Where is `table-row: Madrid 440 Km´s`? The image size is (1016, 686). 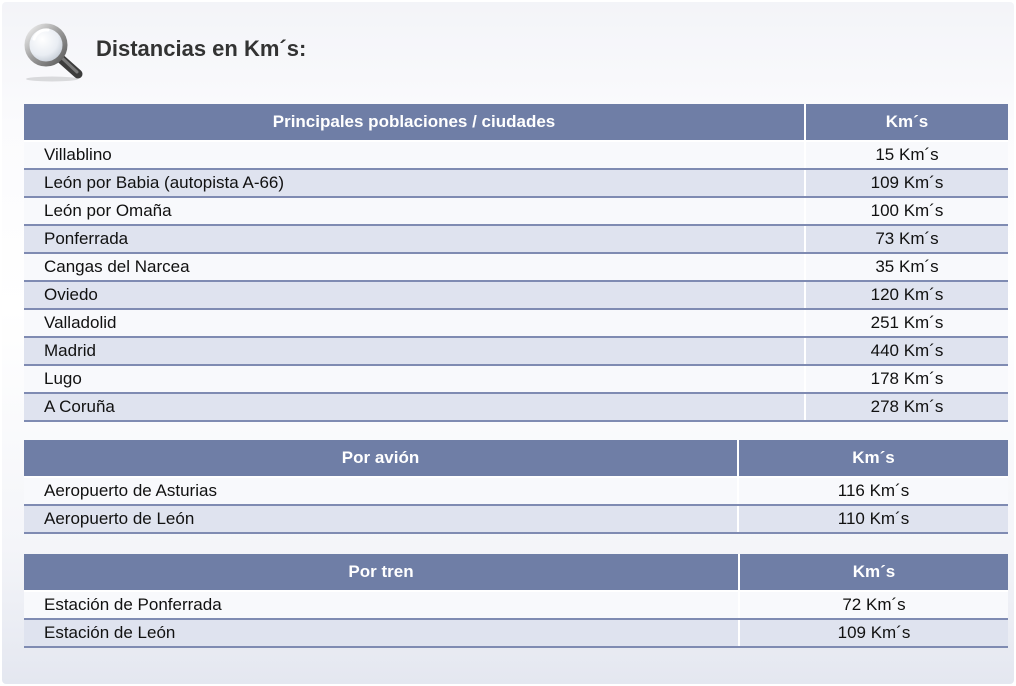 table-row: Madrid 440 Km´s is located at coordinates (516, 351).